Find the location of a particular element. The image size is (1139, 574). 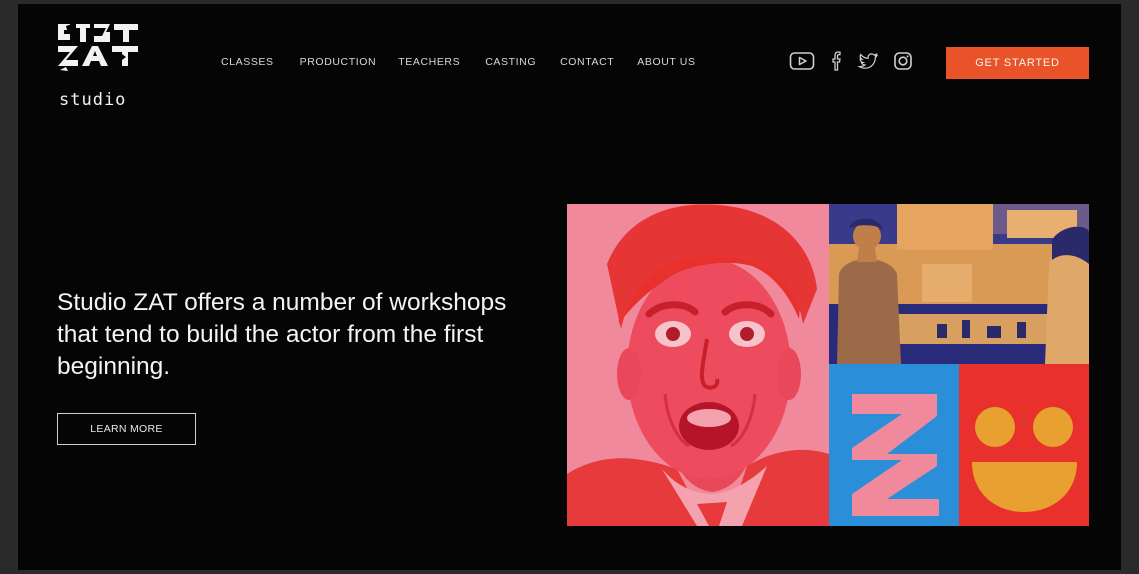

zat-logo-mark is located at coordinates (98, 47).